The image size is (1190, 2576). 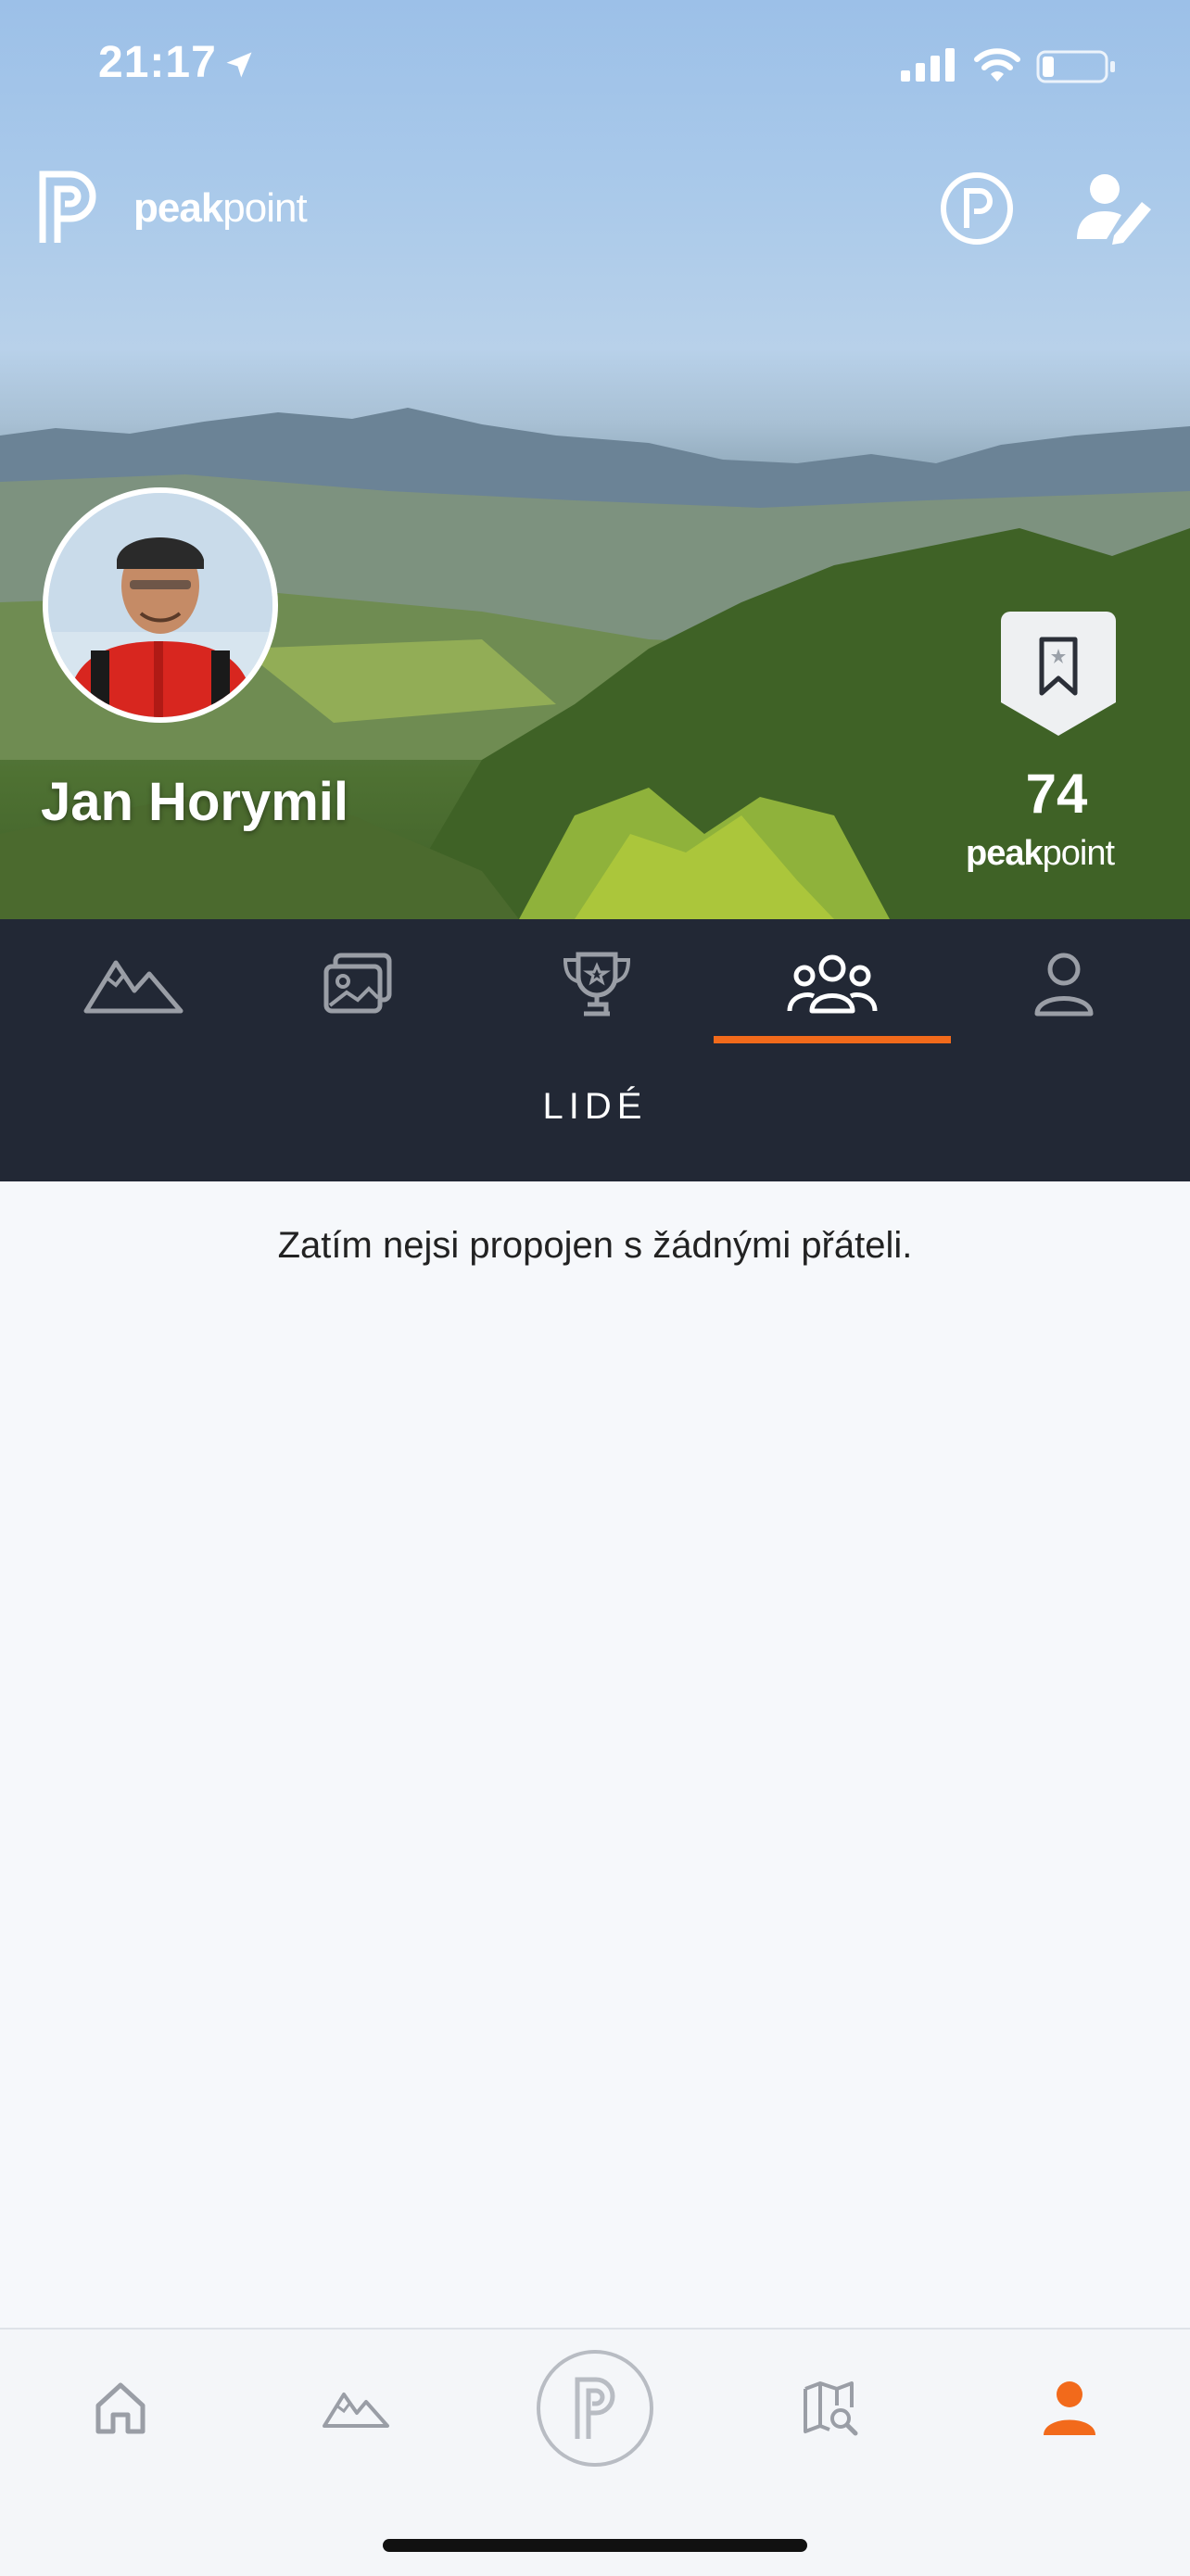 I want to click on avatar, so click(x=160, y=605).